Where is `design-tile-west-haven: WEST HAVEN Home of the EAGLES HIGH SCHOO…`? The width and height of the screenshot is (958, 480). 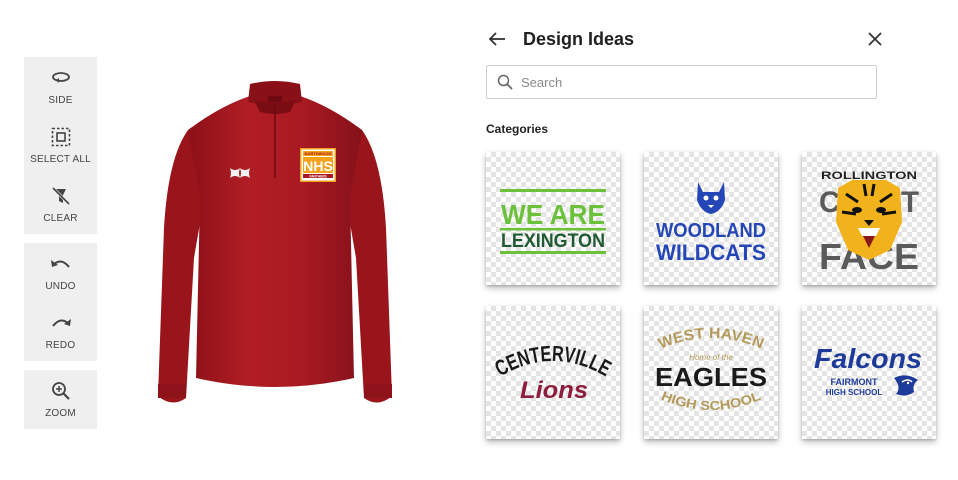 design-tile-west-haven: WEST HAVEN Home of the EAGLES HIGH SCHOO… is located at coordinates (711, 372).